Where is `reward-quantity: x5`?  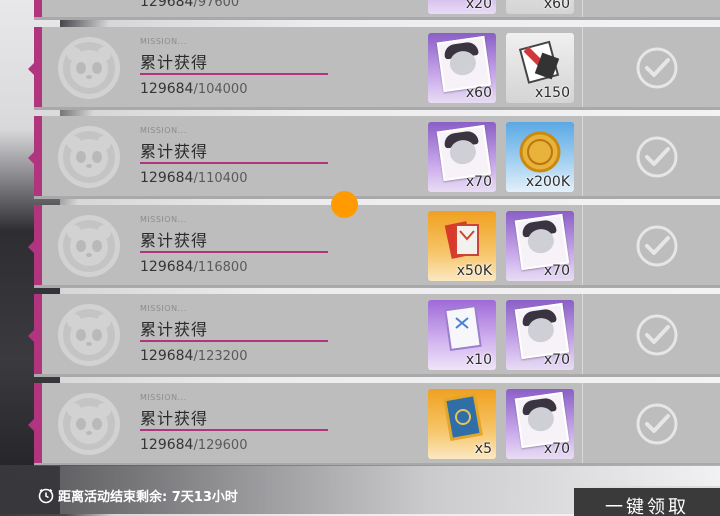 reward-quantity: x5 is located at coordinates (483, 449).